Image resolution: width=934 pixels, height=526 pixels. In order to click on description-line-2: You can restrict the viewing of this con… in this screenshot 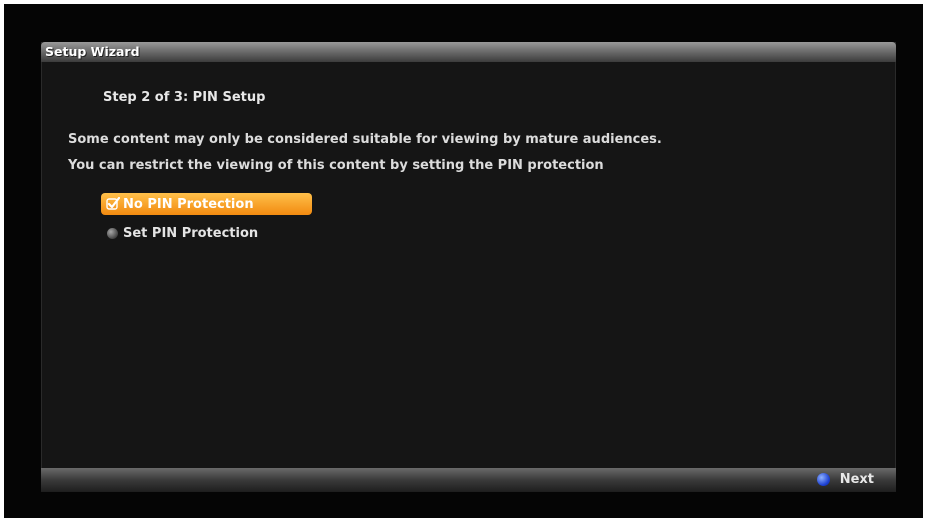, I will do `click(336, 165)`.